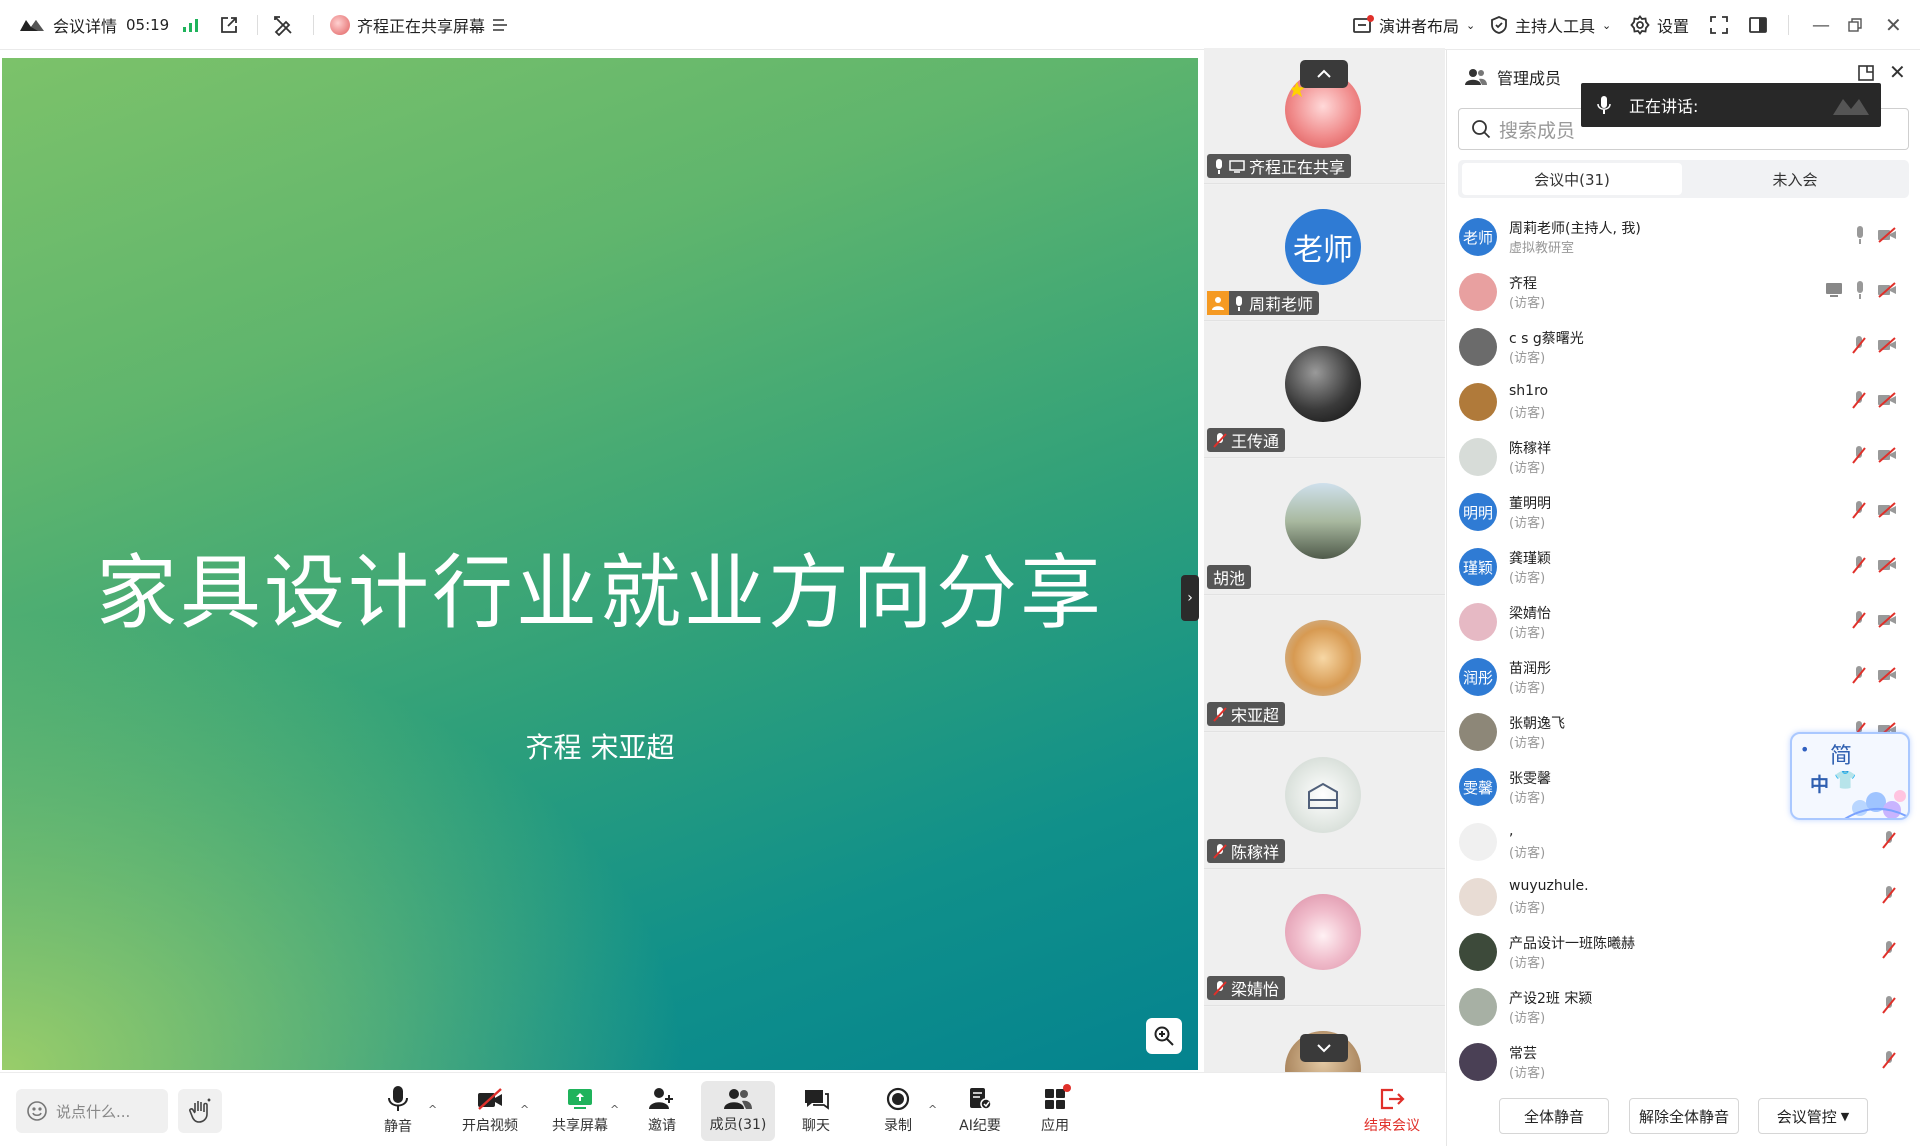 The width and height of the screenshot is (1920, 1146). Describe the element at coordinates (580, 1111) in the screenshot. I see `share-screen-button: 共享屏幕` at that location.